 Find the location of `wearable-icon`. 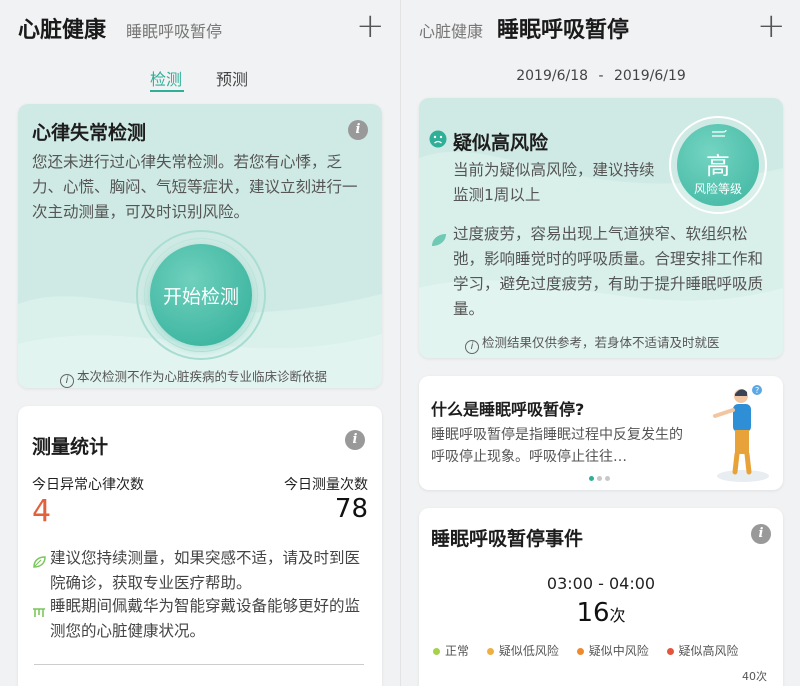

wearable-icon is located at coordinates (39, 613).